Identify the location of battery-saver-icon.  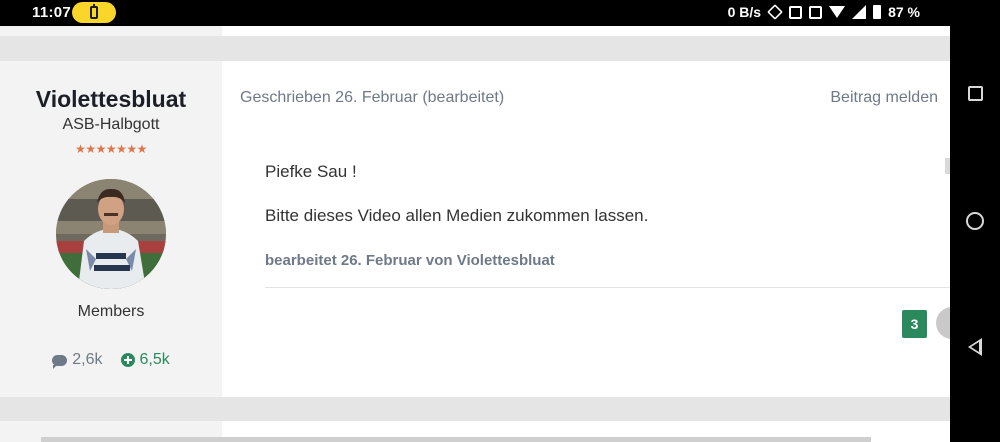
(94, 12).